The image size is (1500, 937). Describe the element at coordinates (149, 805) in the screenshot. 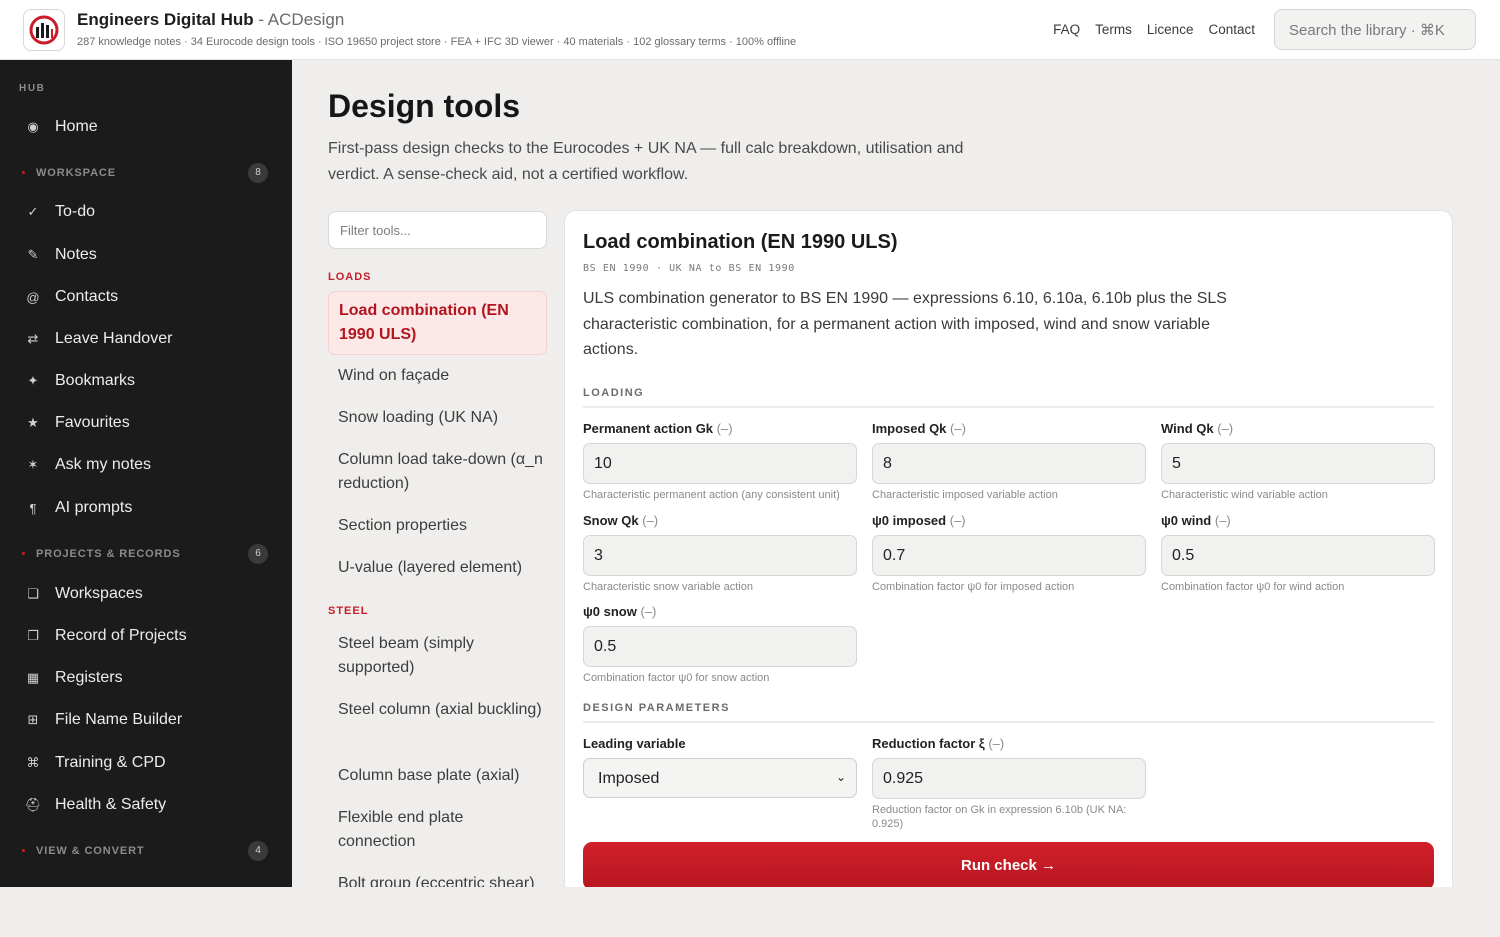

I see `sidebar-item-health-safety: ⛑ Health & Safety` at that location.